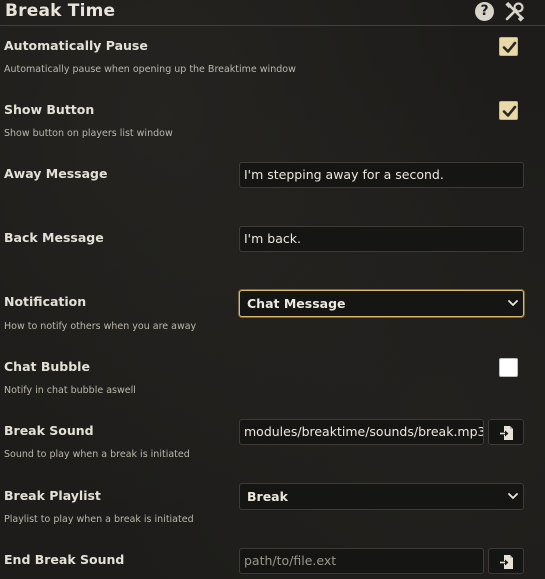 Image resolution: width=545 pixels, height=579 pixels. What do you see at coordinates (45, 301) in the screenshot?
I see `setting-label: Notification` at bounding box center [45, 301].